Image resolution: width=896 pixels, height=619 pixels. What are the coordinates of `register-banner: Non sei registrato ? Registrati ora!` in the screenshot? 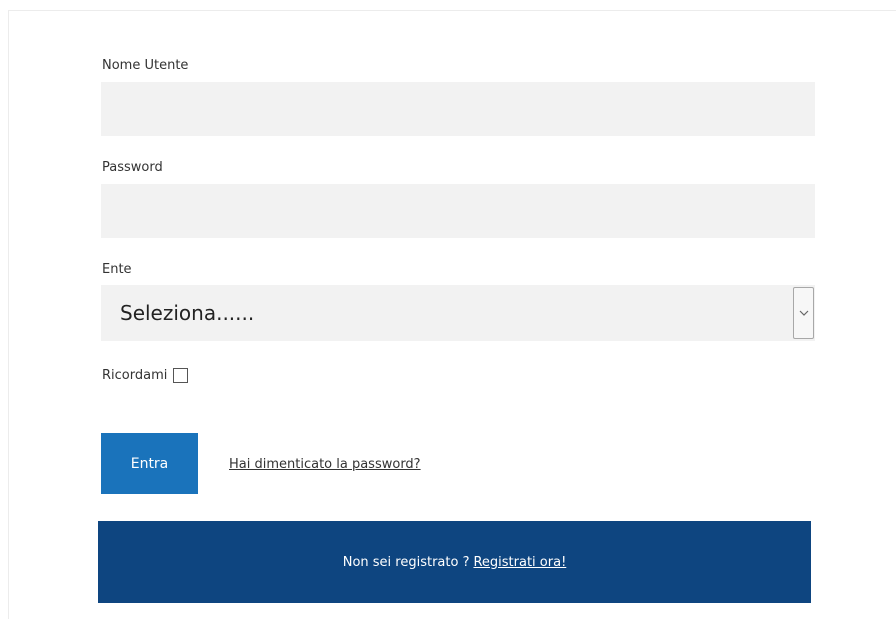 It's located at (454, 562).